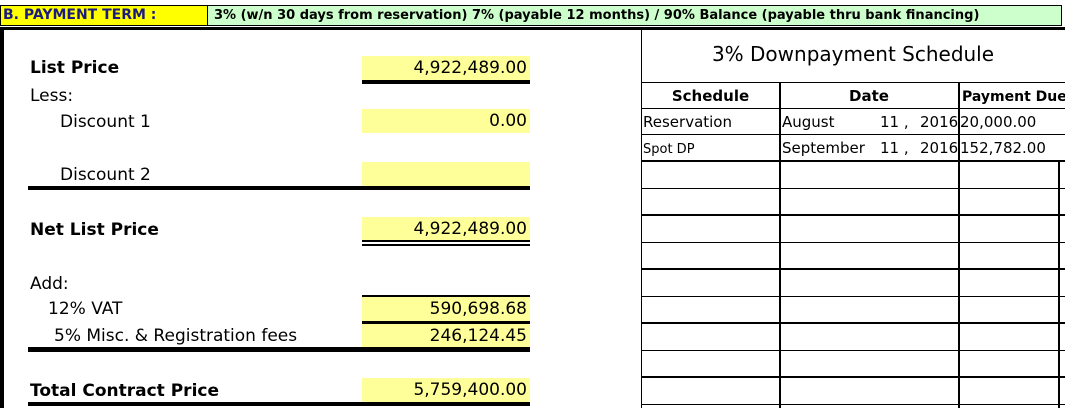  Describe the element at coordinates (780, 245) in the screenshot. I see `col-divider-schedule-date` at that location.